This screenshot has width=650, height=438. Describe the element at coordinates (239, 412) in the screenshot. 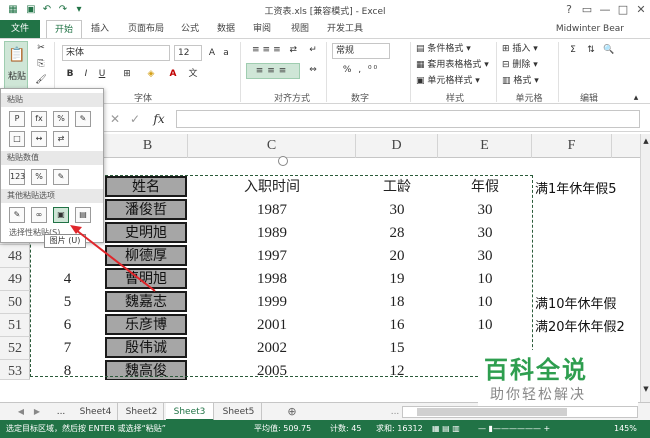

I see `sheet-tab-sheet5: Sheet5` at that location.